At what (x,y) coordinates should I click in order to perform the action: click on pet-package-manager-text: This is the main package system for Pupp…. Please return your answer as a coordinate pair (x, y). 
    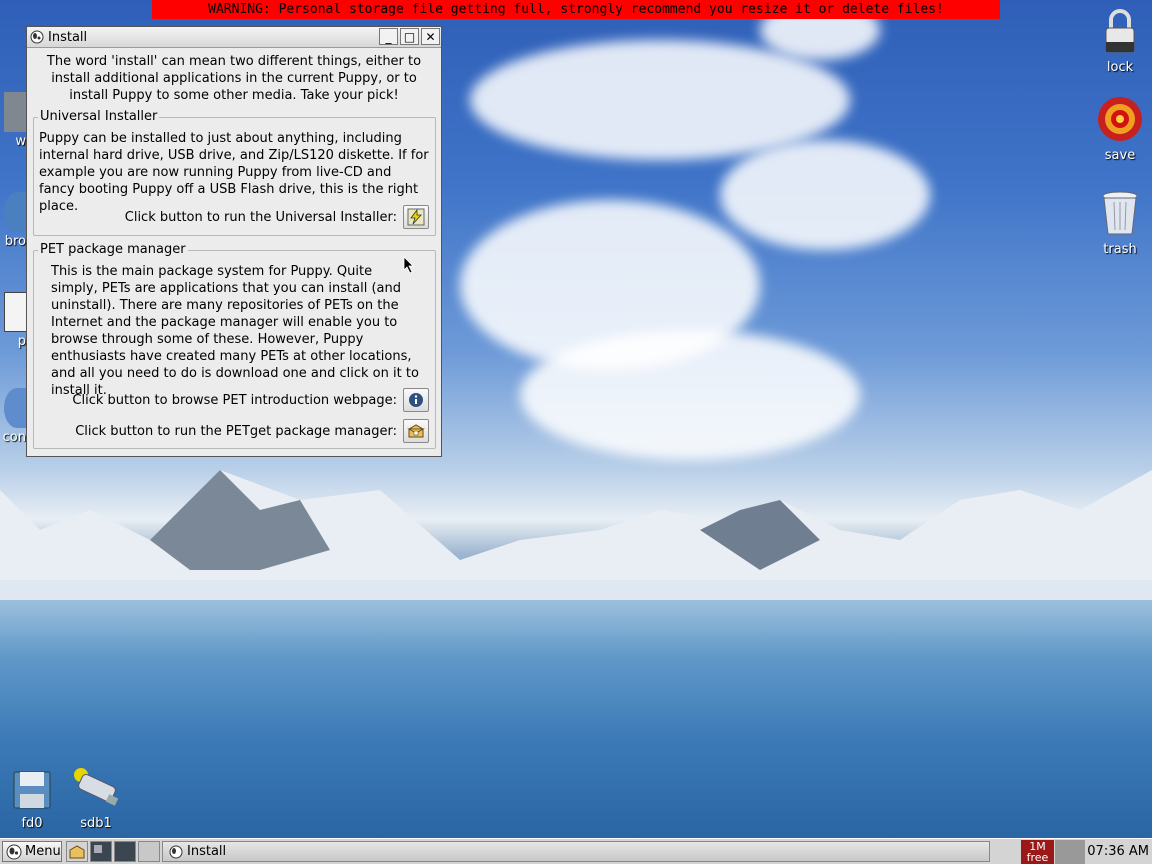
    Looking at the image, I should click on (235, 331).